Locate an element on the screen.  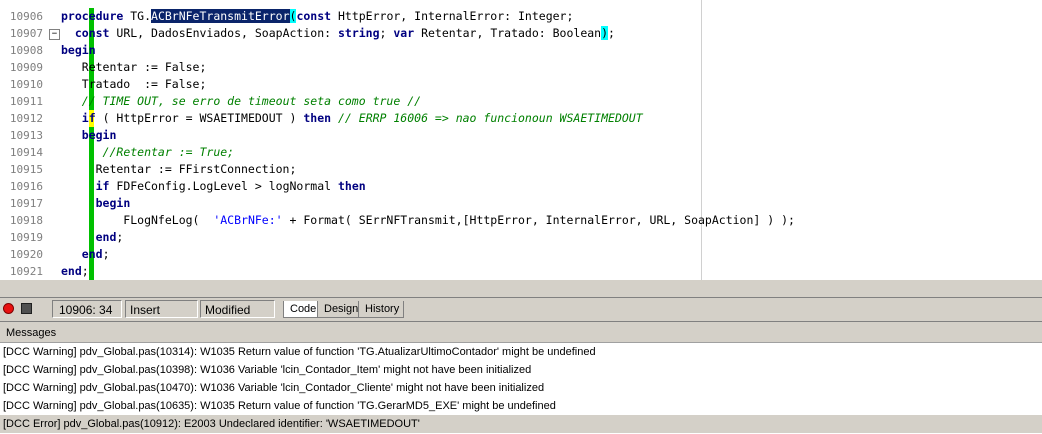
fold-collapse-icon: − is located at coordinates (54, 34).